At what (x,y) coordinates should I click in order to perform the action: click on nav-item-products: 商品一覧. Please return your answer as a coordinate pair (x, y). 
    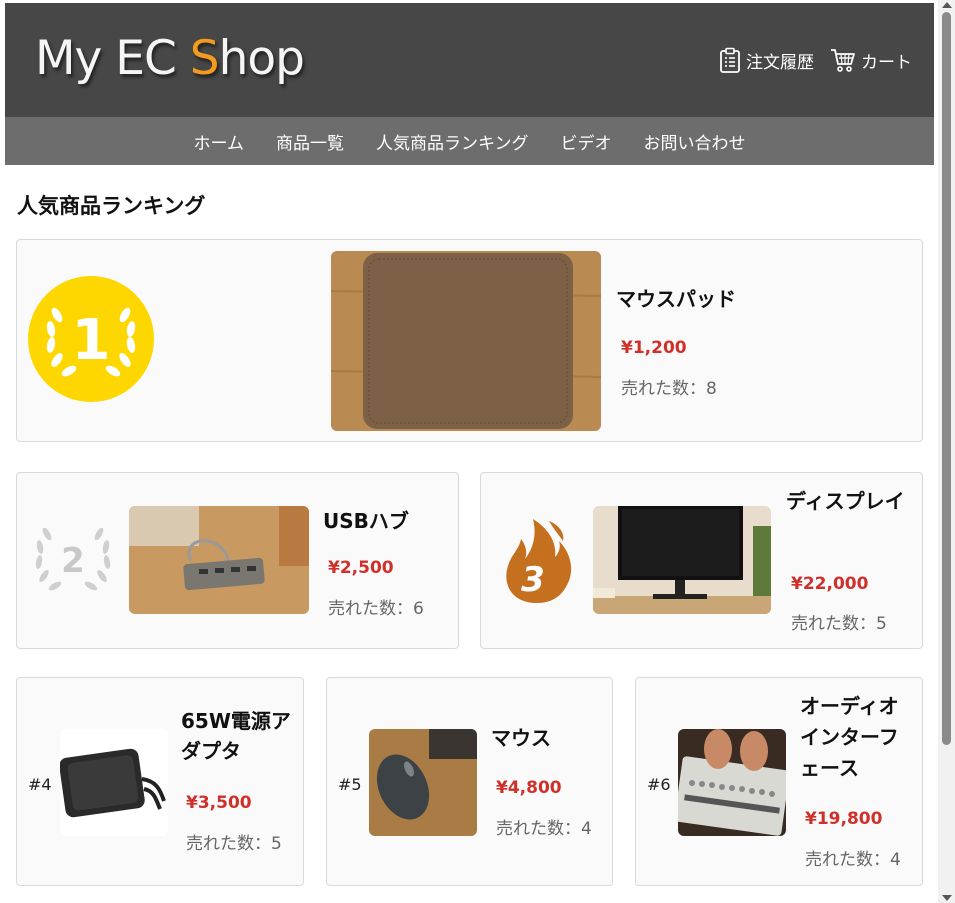
    Looking at the image, I should click on (310, 141).